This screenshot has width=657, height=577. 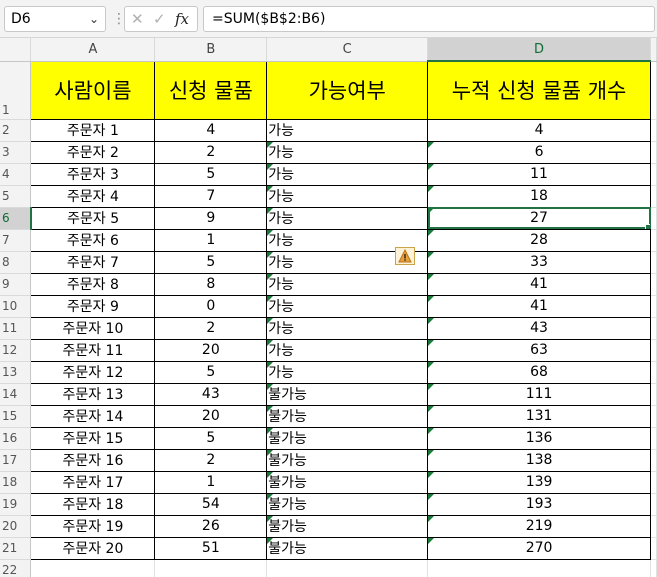 I want to click on name-cell: 주문자 2, so click(x=93, y=152).